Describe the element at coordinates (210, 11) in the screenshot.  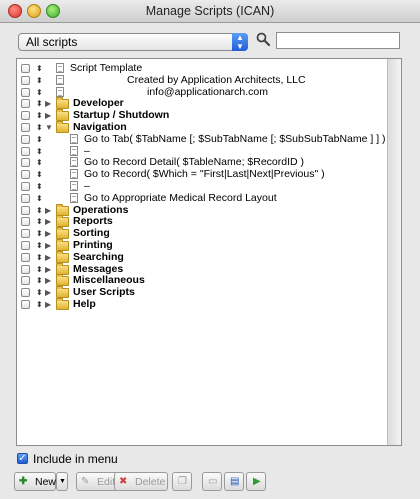
I see `window-title: Manage Scripts (ICAN)` at that location.